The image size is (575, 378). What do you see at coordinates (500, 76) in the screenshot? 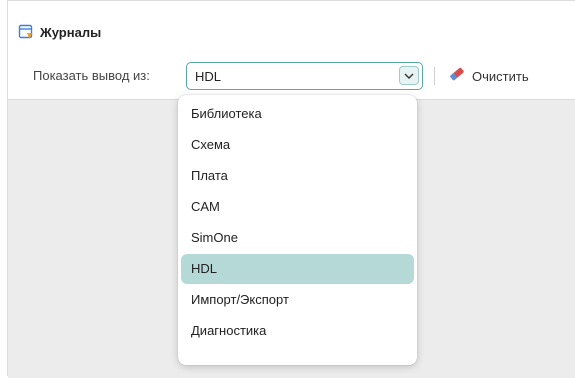
I see `clear-button-label: Очистить` at bounding box center [500, 76].